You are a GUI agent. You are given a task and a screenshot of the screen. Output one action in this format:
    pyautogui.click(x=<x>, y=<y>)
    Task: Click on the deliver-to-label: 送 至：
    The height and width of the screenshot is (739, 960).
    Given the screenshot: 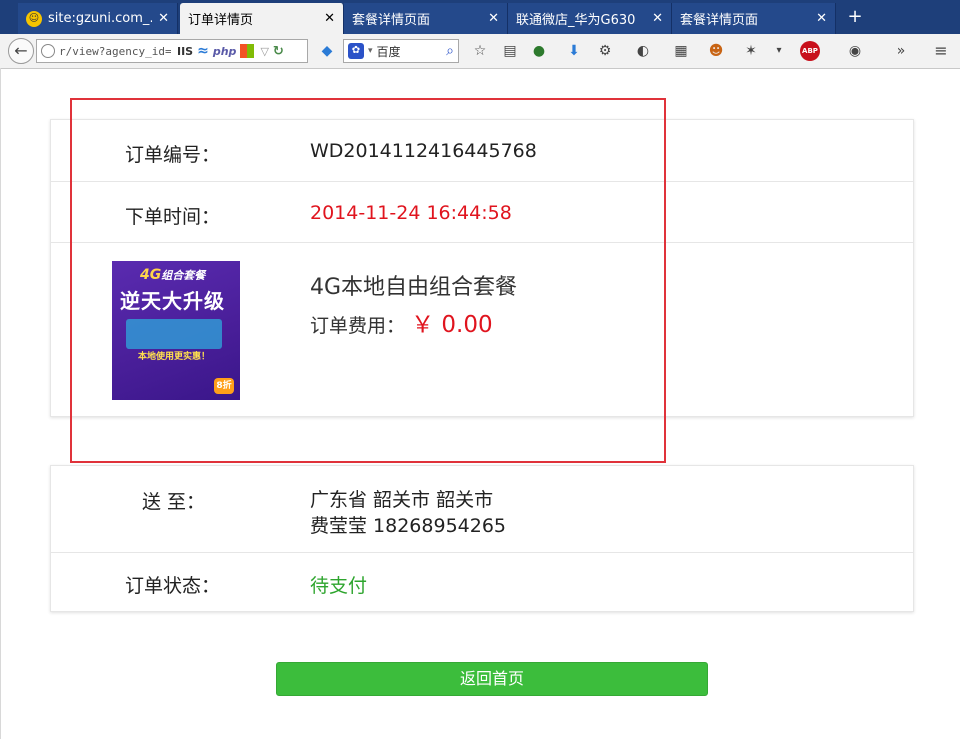 What is the action you would take?
    pyautogui.click(x=174, y=502)
    